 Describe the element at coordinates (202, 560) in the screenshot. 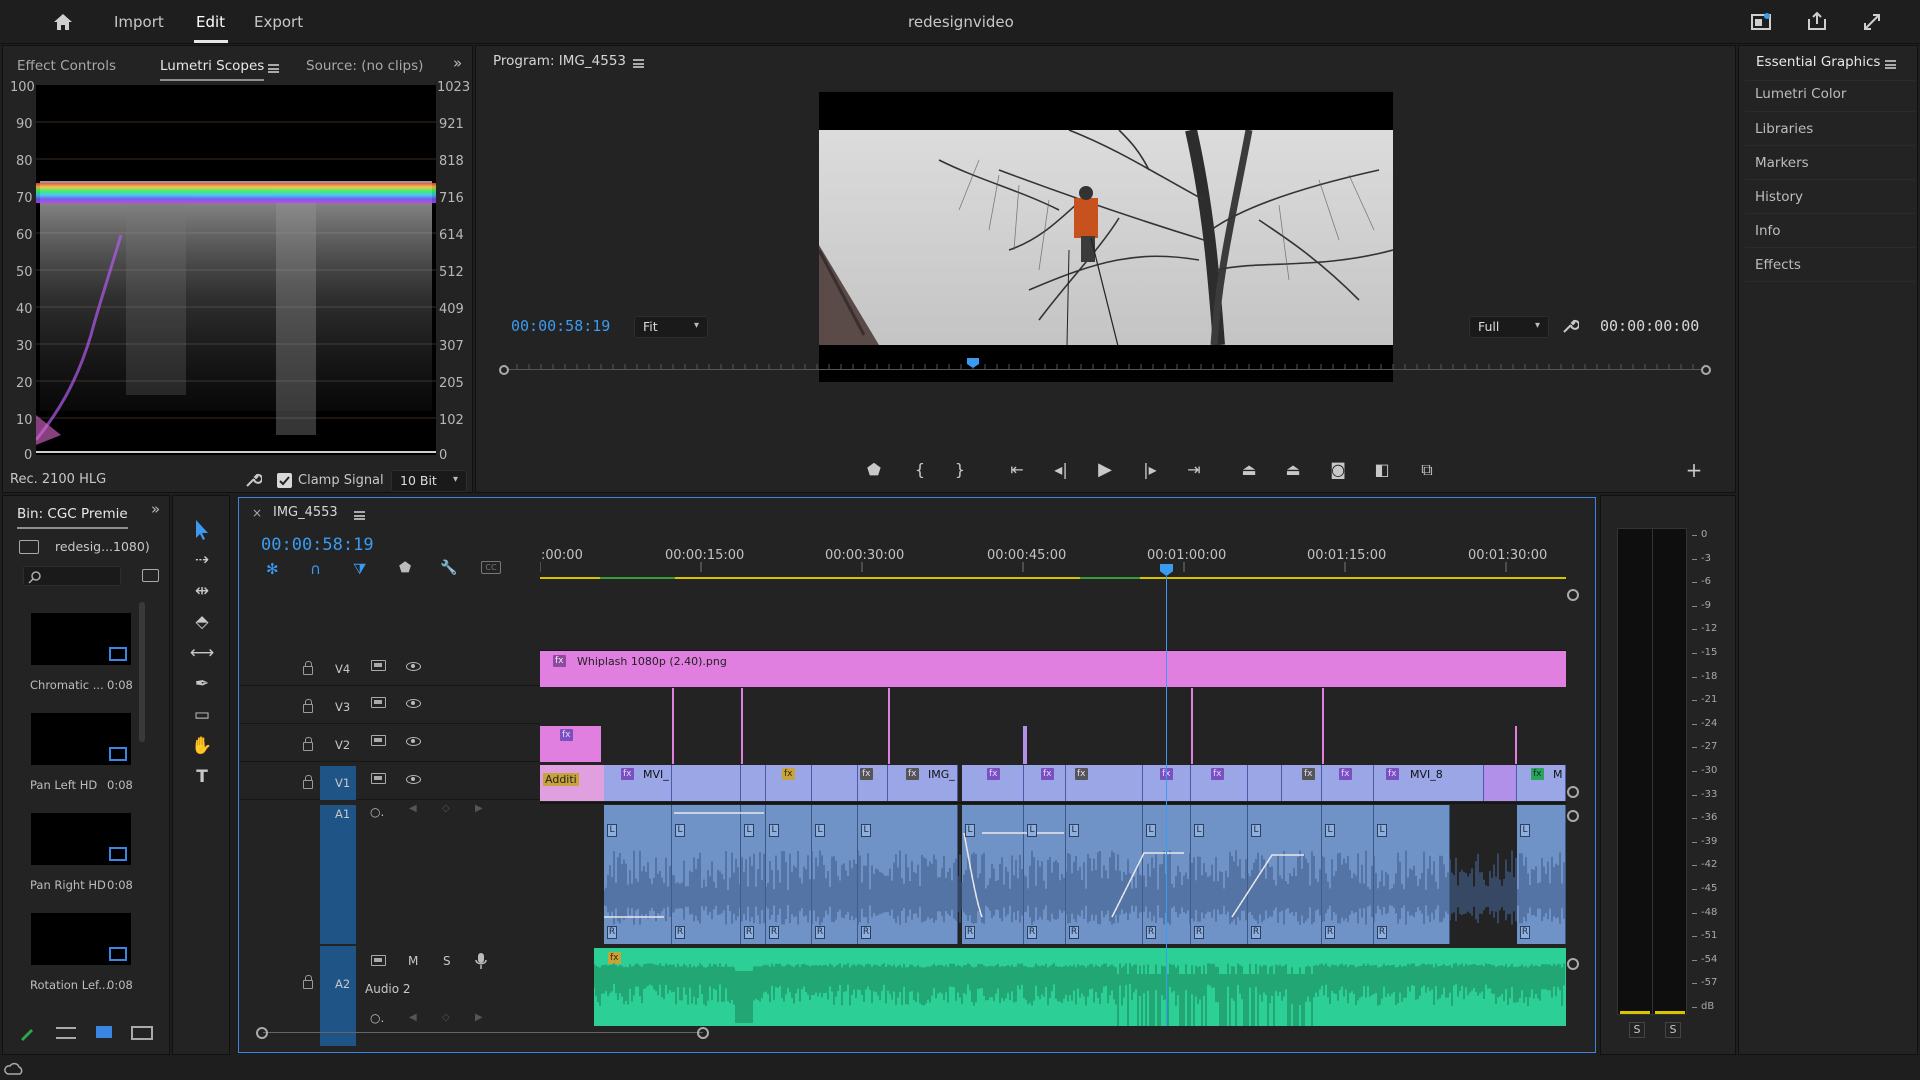

I see `track-select-tool-icon: ⇢` at that location.